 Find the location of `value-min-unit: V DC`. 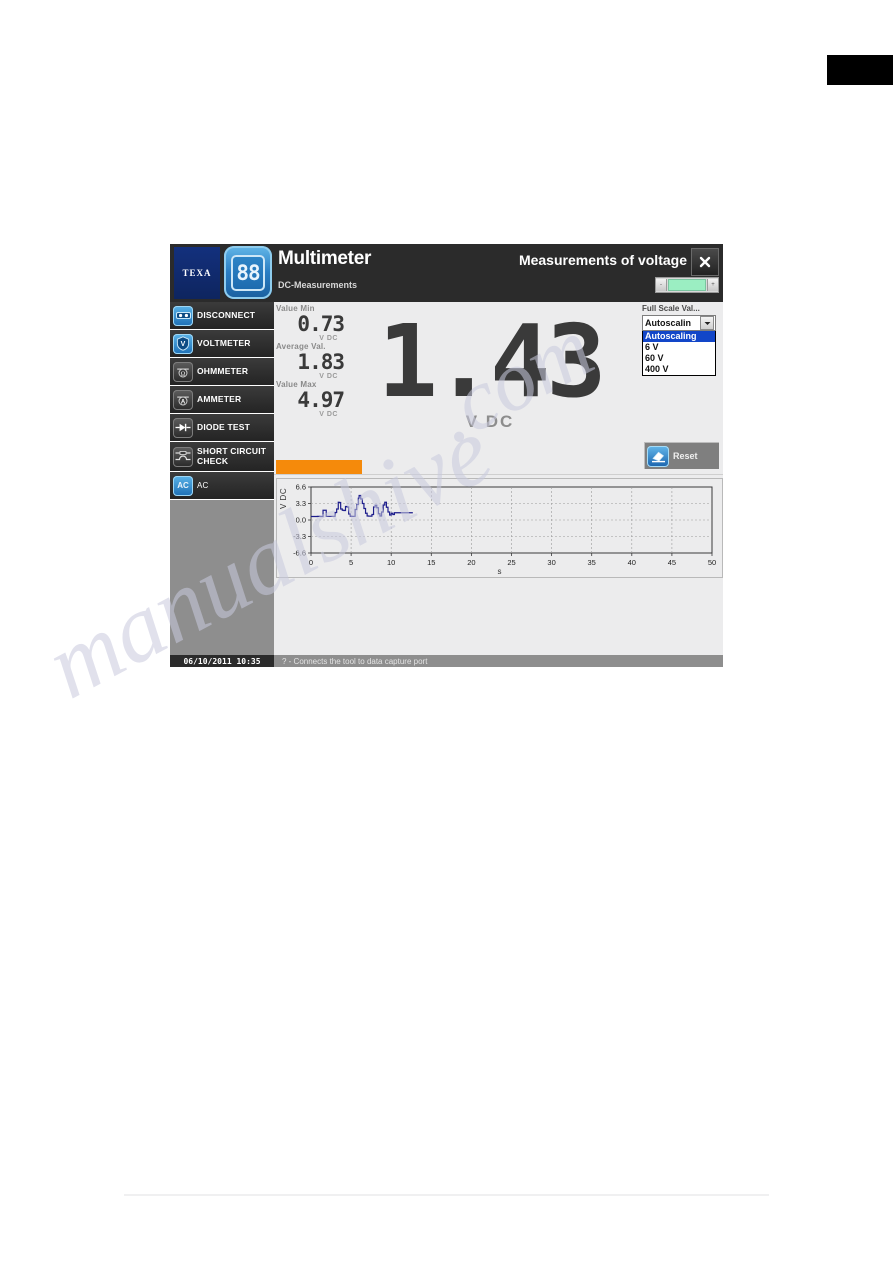

value-min-unit: V DC is located at coordinates (328, 338).